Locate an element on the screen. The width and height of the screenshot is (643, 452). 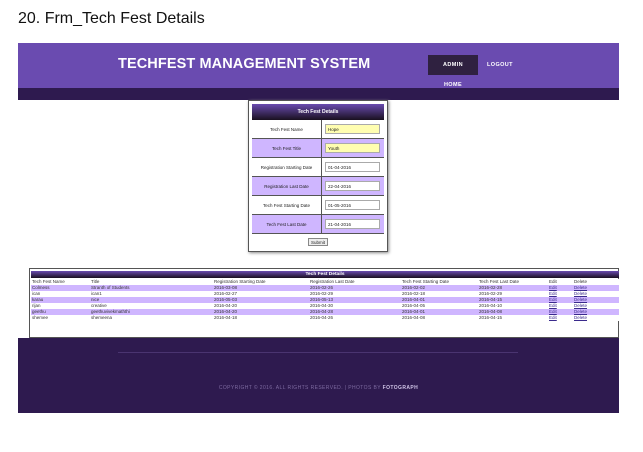
photo-credit: FOTOGRAPH is located at coordinates (400, 388).